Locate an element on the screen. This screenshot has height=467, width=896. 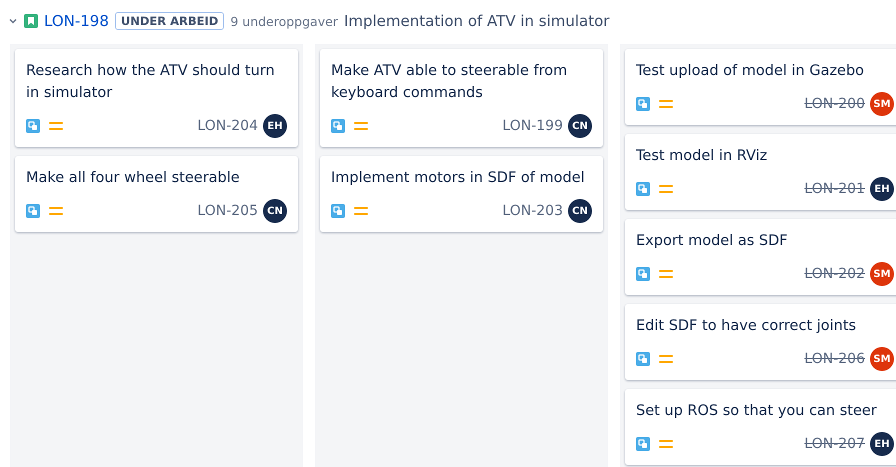
issue-card: Edit SDF to have correct joints LON-206 SM is located at coordinates (760, 342).